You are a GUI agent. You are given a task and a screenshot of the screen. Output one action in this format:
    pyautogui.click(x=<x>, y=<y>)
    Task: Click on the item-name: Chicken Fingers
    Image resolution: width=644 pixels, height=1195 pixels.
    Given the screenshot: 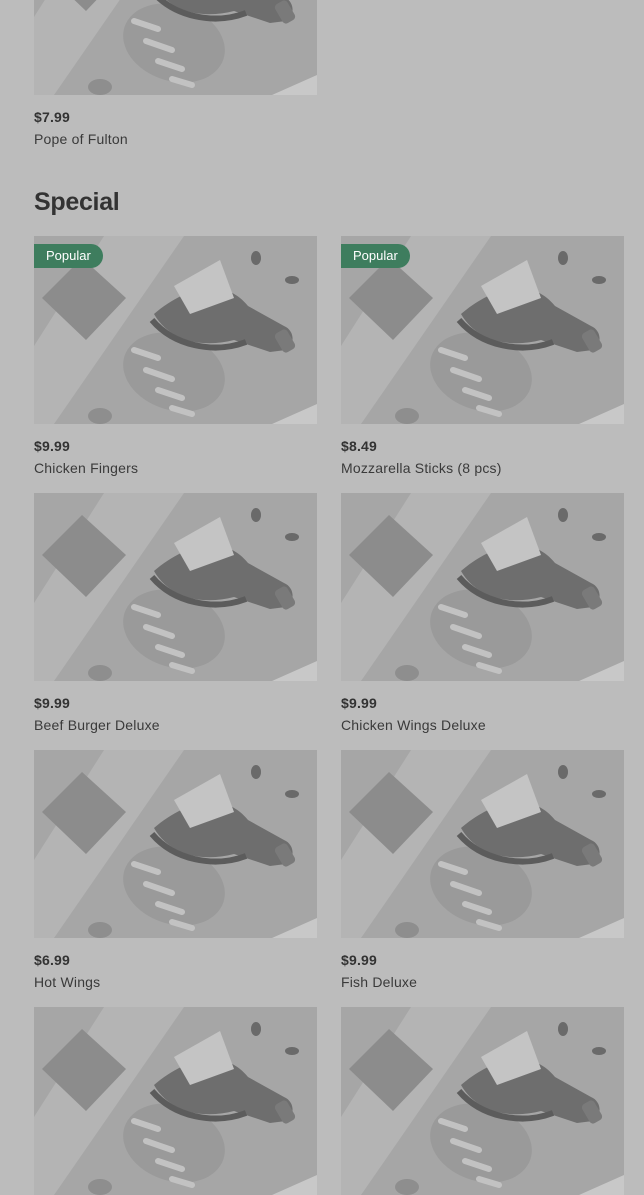 What is the action you would take?
    pyautogui.click(x=86, y=468)
    